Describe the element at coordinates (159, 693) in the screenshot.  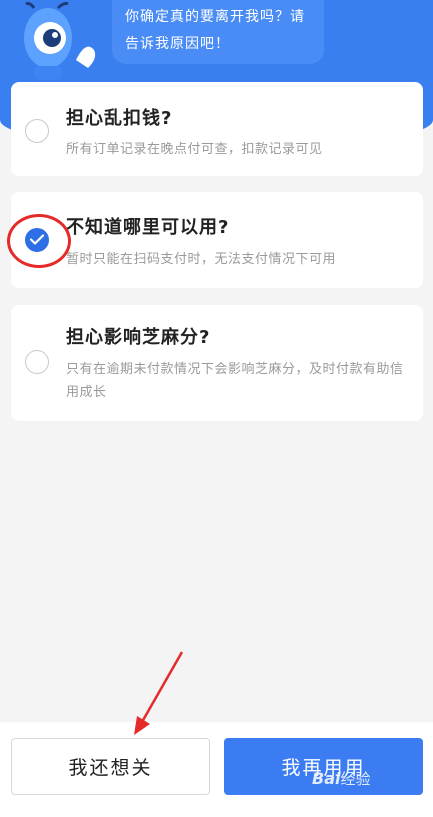
I see `annotation-arrow-icon` at that location.